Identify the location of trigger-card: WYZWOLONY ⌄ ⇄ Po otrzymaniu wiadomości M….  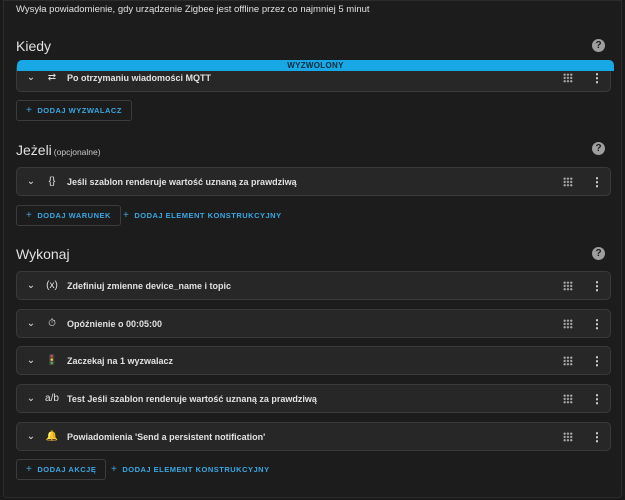
(315, 76).